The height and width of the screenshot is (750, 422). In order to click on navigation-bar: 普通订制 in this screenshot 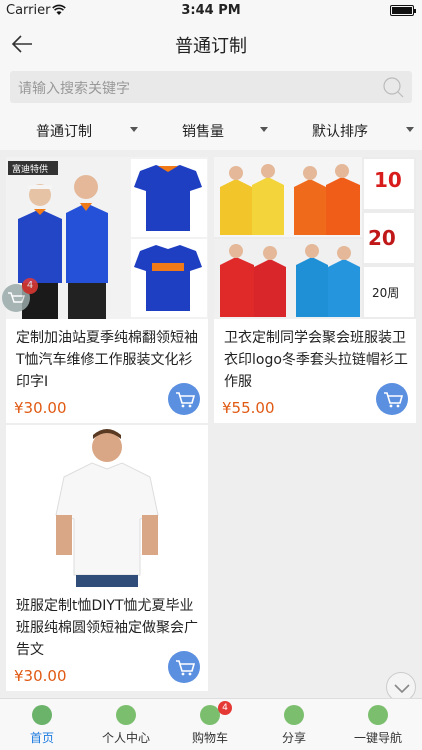, I will do `click(211, 44)`.